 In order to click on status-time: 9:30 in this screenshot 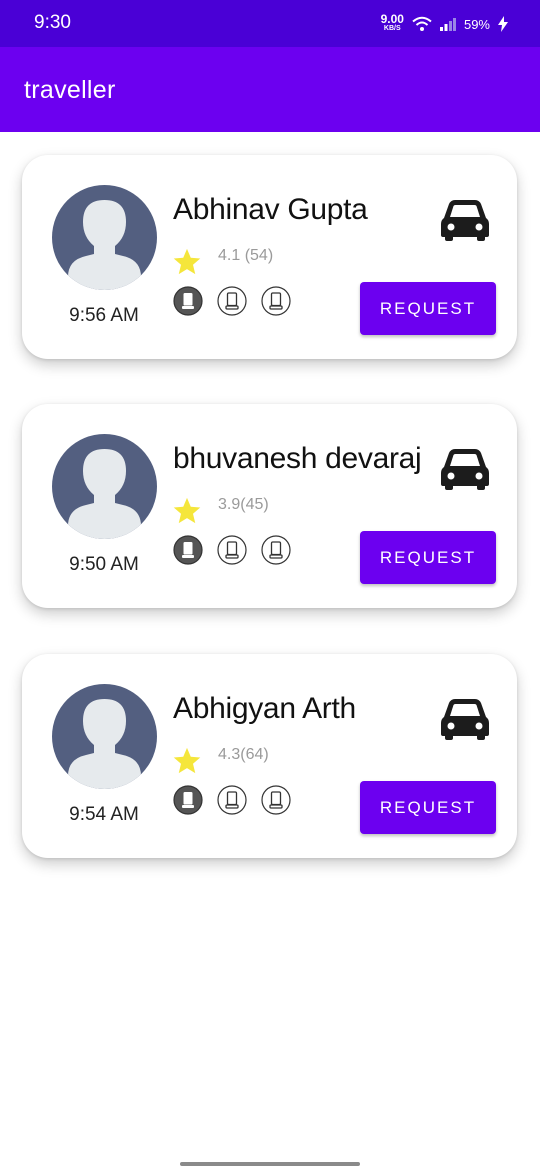, I will do `click(52, 22)`.